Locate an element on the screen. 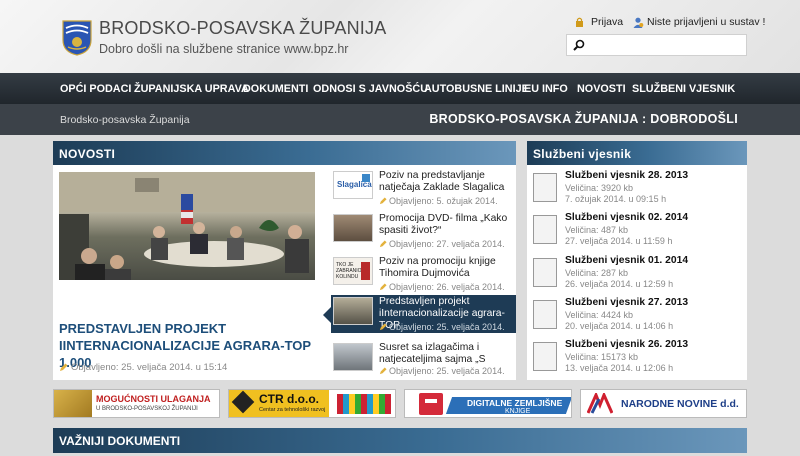 The height and width of the screenshot is (456, 800). vjesnik-title: Službeni vjesnik 28. 2013 is located at coordinates (626, 175).